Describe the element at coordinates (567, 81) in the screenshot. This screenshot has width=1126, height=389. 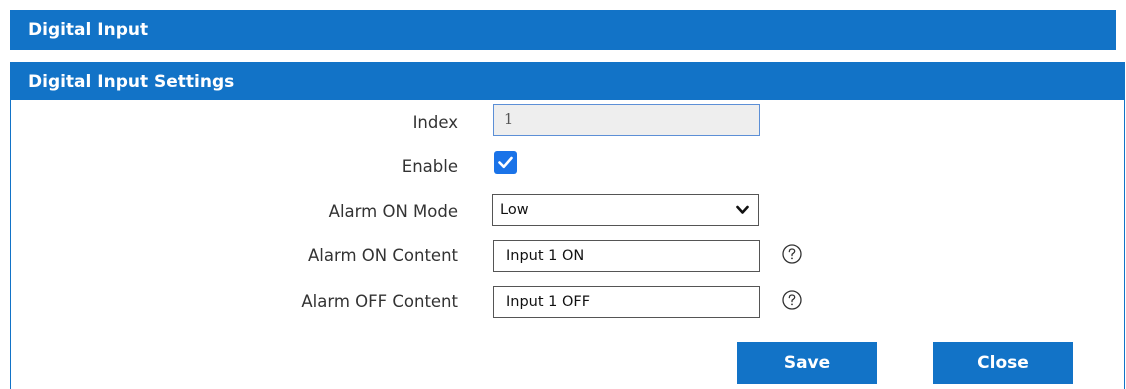
I see `section-title: Digital Input Settings` at that location.